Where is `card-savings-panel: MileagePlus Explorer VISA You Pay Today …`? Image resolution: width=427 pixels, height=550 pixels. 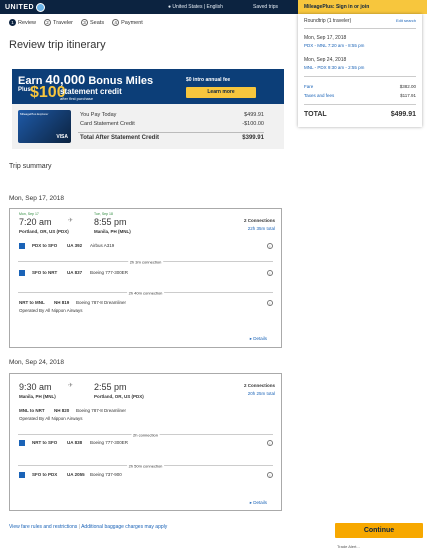 card-savings-panel: MileagePlus Explorer VISA You Pay Today … is located at coordinates (148, 126).